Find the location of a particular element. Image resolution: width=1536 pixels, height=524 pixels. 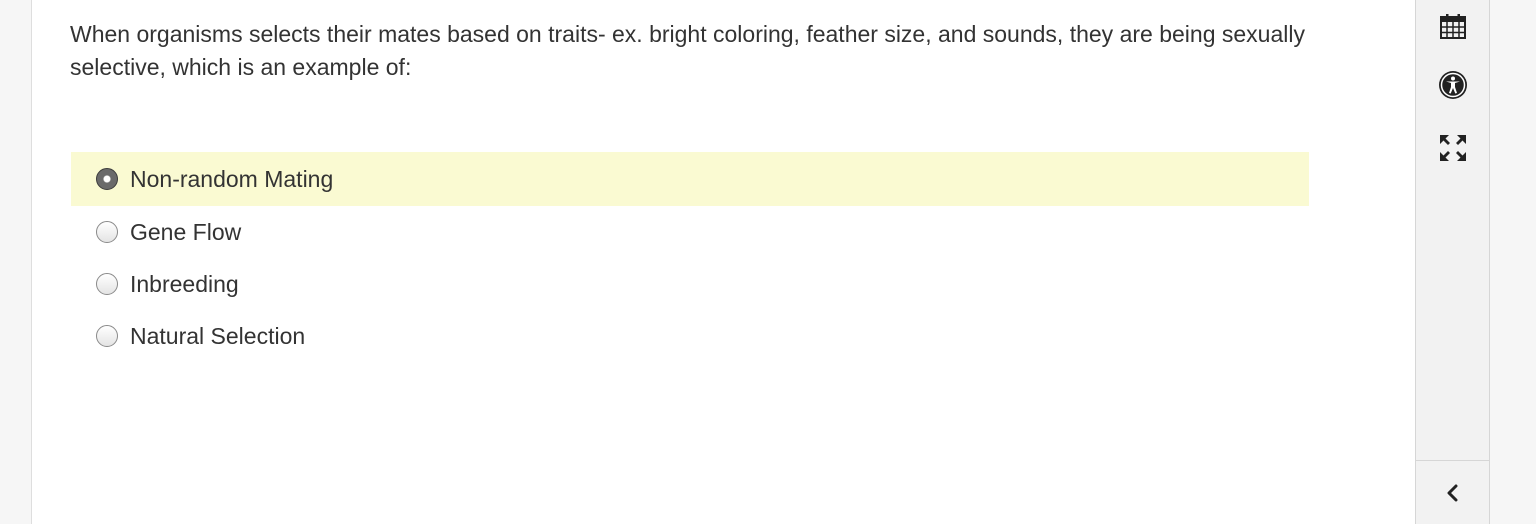

choice-label: Non-random Mating is located at coordinates (232, 178).